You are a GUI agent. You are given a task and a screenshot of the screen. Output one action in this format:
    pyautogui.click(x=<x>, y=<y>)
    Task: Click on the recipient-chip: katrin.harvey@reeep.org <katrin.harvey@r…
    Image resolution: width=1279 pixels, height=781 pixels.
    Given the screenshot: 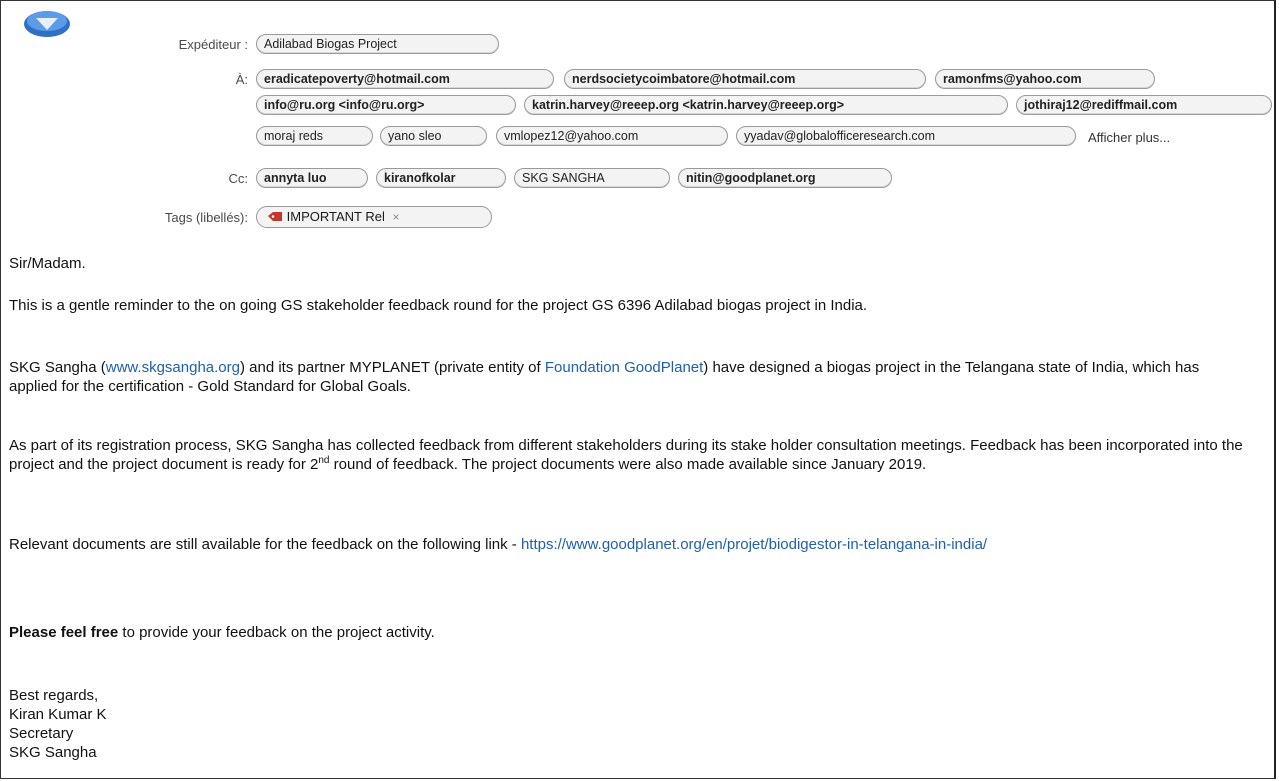 What is the action you would take?
    pyautogui.click(x=766, y=105)
    